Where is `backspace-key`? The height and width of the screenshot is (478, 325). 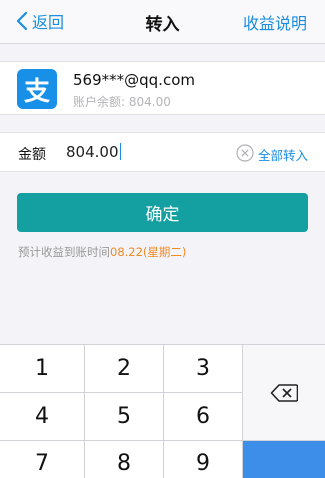
backspace-key is located at coordinates (284, 392).